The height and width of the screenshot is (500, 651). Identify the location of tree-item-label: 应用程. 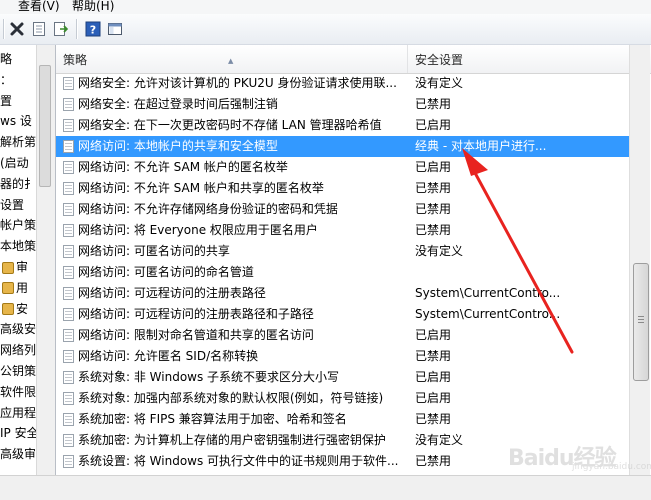
(18, 412).